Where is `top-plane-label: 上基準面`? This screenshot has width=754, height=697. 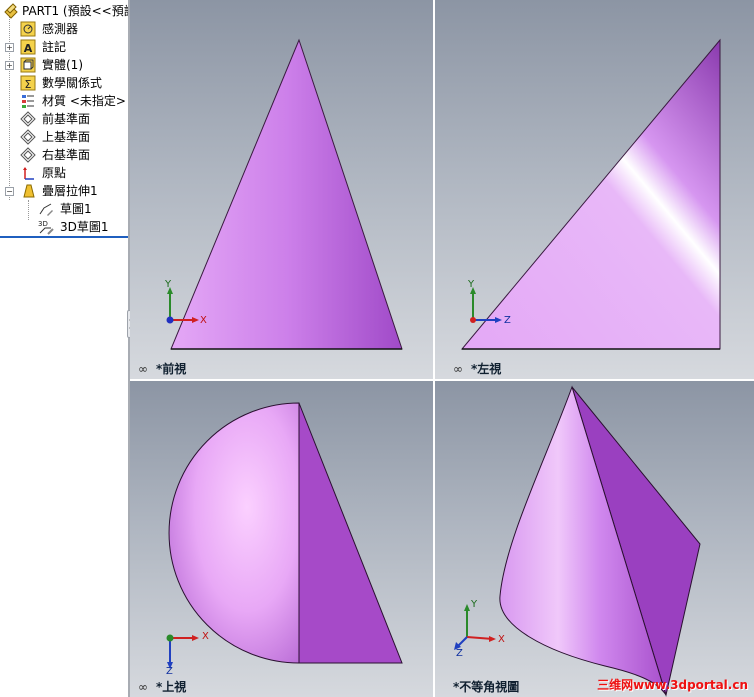
top-plane-label: 上基準面 is located at coordinates (66, 137).